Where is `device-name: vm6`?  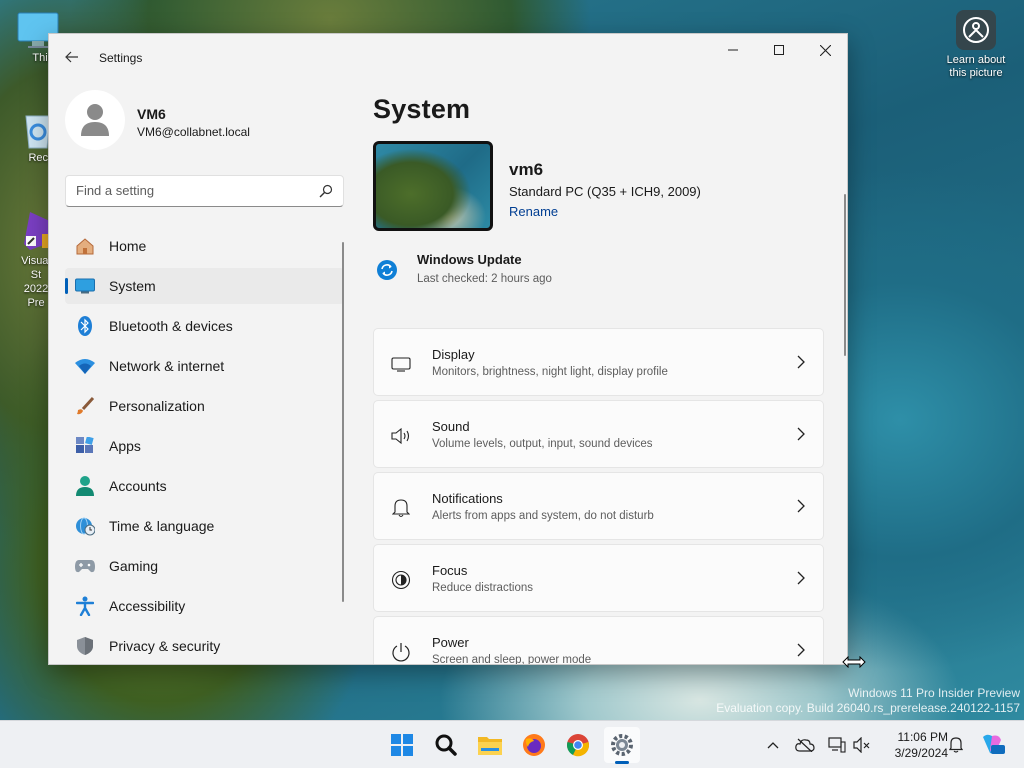
device-name: vm6 is located at coordinates (526, 169).